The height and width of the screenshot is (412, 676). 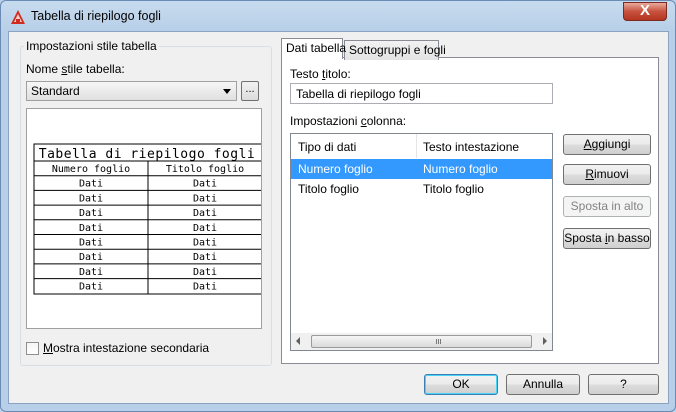 What do you see at coordinates (227, 91) in the screenshot?
I see `chevron-down-icon` at bounding box center [227, 91].